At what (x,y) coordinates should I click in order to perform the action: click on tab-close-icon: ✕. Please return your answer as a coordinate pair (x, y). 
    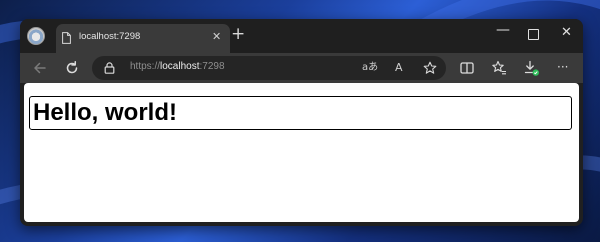
    Looking at the image, I should click on (216, 36).